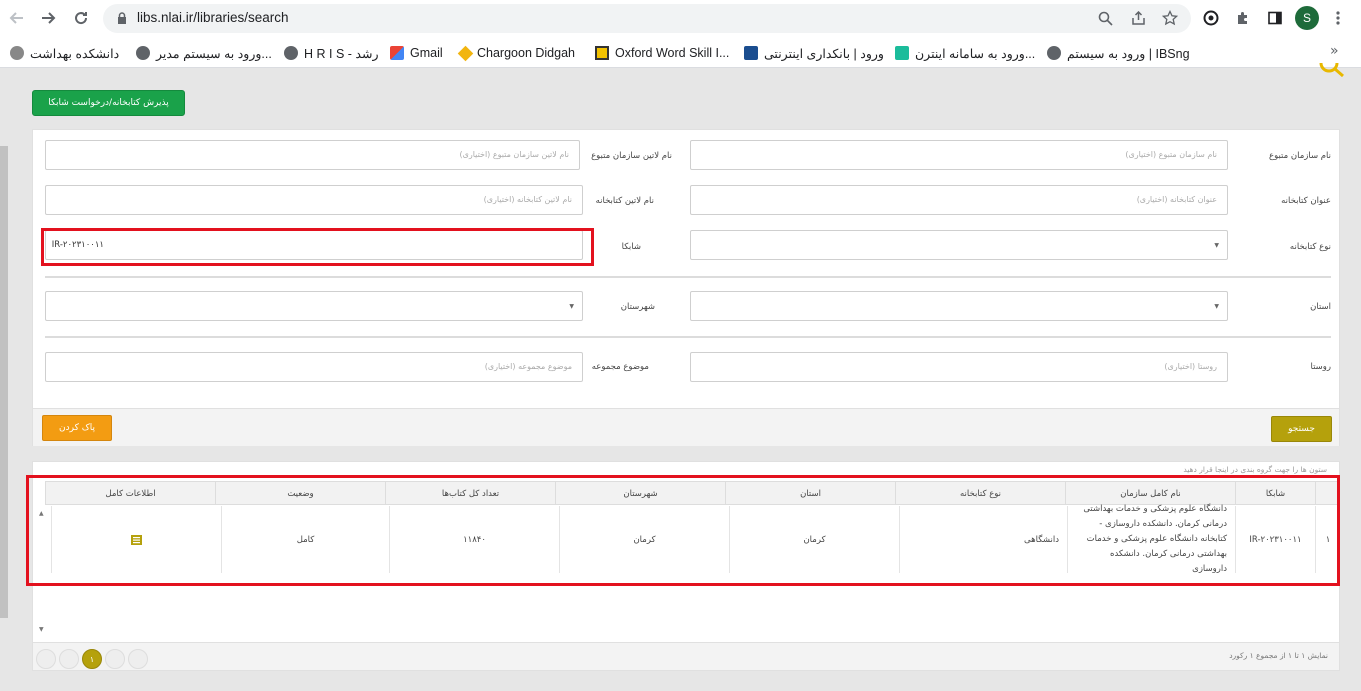  I want to click on back-icon, so click(17, 18).